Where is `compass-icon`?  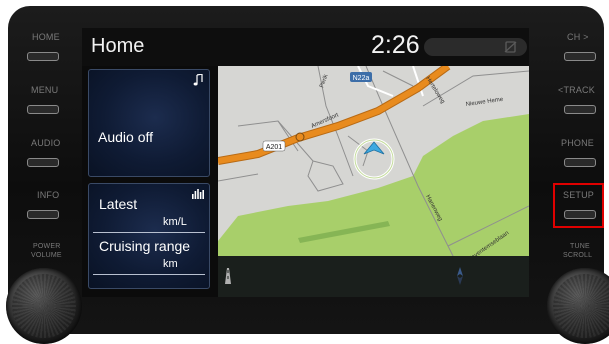 compass-icon is located at coordinates (460, 276).